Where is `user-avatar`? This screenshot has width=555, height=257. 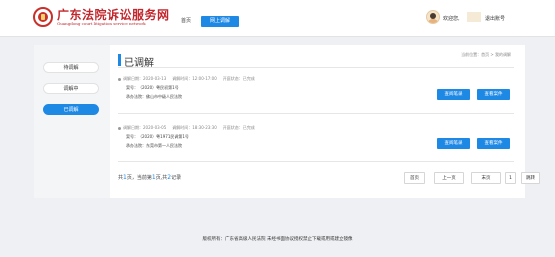 user-avatar is located at coordinates (433, 17).